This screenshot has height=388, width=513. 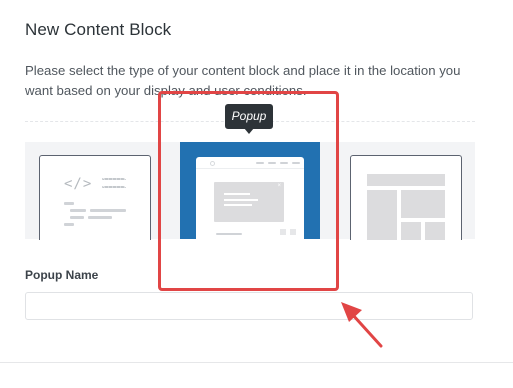 I want to click on code-icon: </>, so click(x=78, y=184).